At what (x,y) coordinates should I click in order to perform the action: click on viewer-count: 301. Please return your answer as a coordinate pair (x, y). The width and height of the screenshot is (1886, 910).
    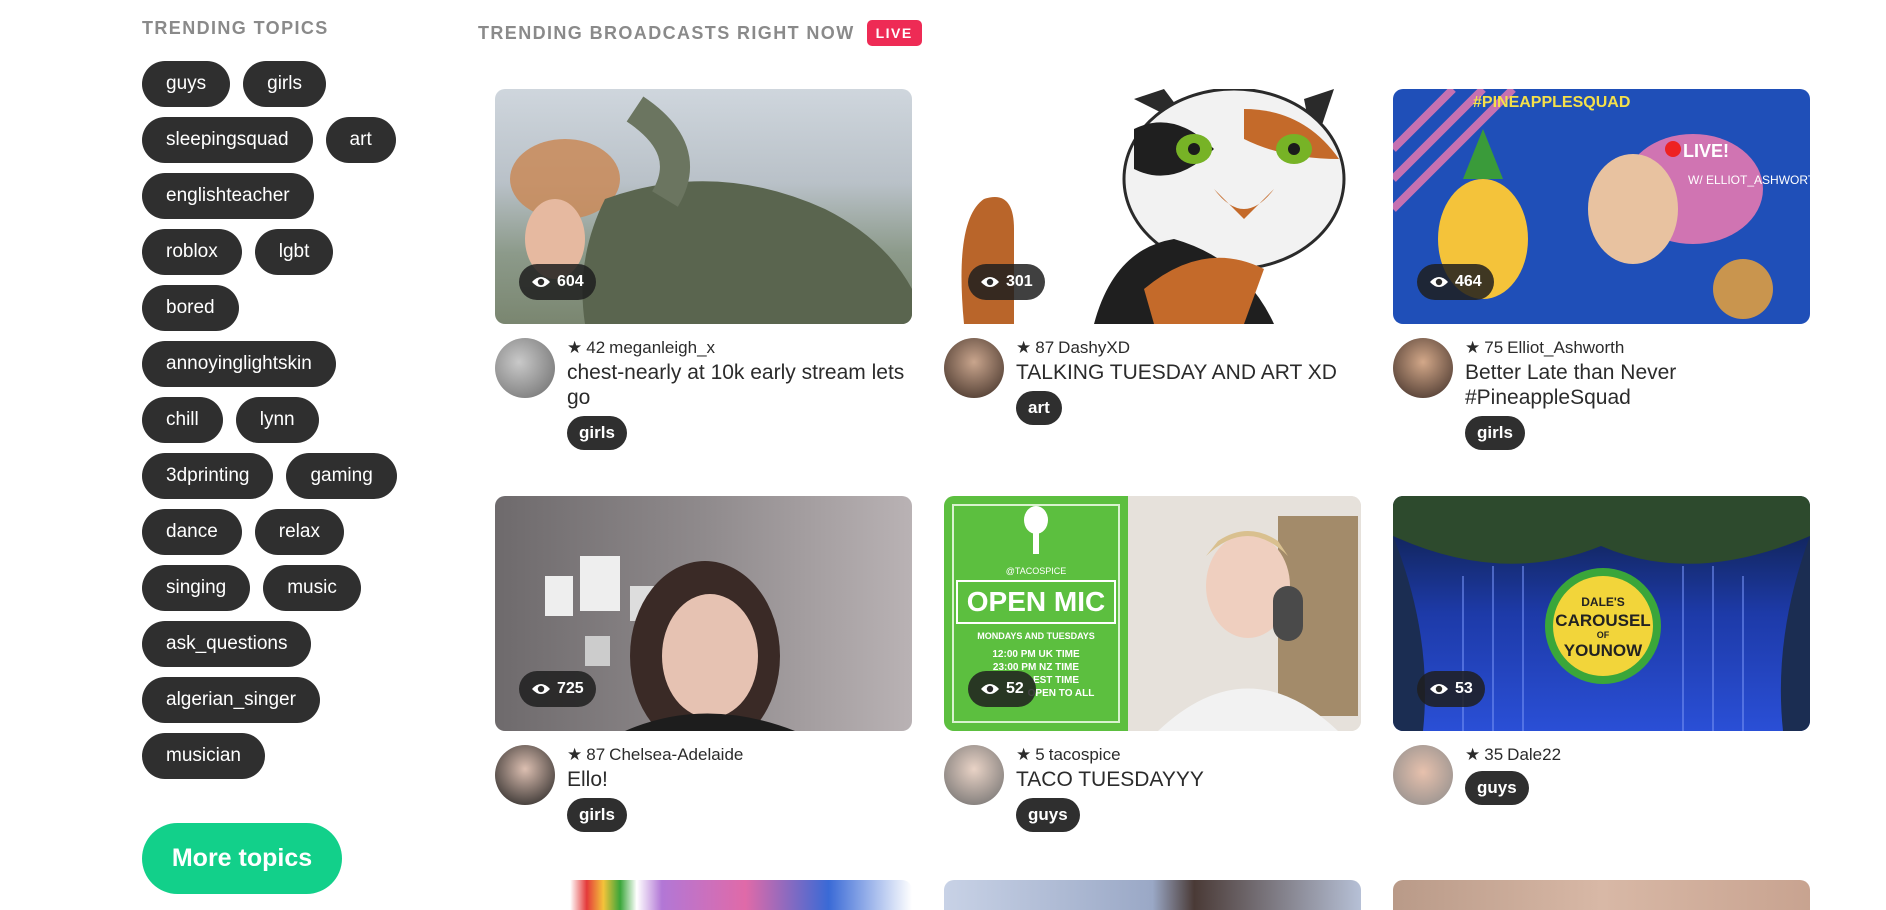
    Looking at the image, I should click on (1006, 282).